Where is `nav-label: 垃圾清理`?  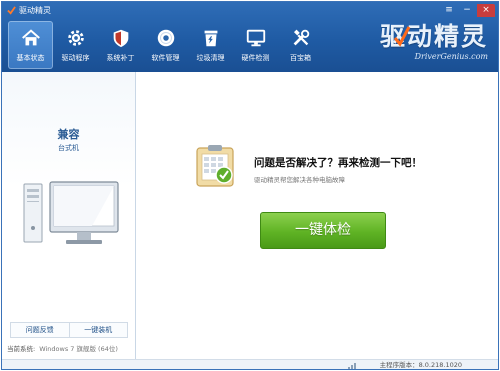 nav-label: 垃圾清理 is located at coordinates (210, 58).